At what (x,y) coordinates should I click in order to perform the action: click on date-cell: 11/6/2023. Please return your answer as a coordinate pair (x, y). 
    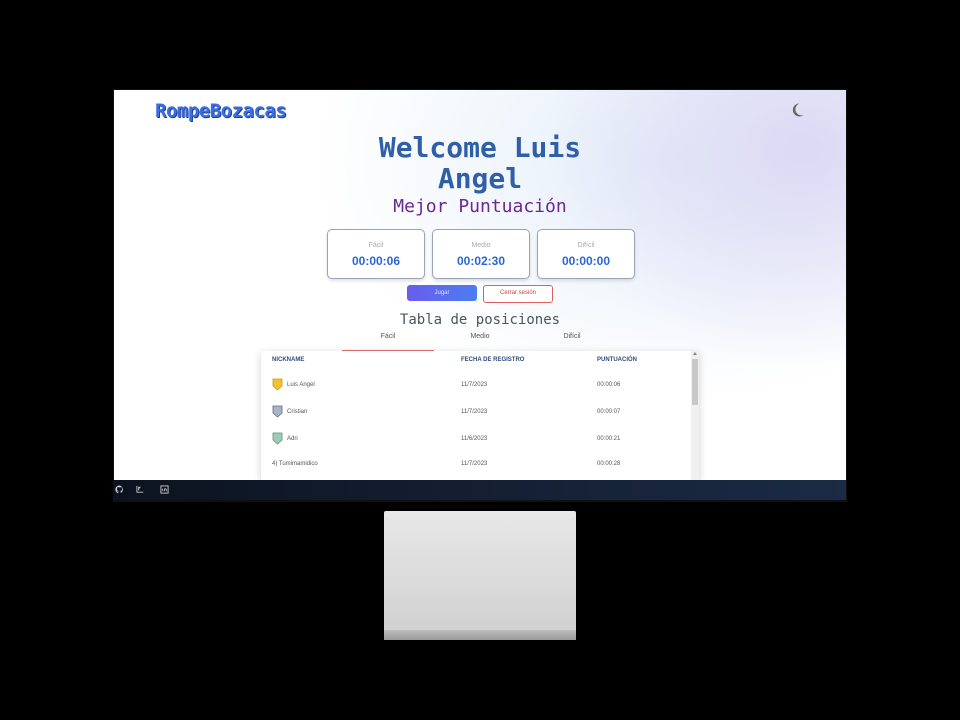
    Looking at the image, I should click on (474, 439).